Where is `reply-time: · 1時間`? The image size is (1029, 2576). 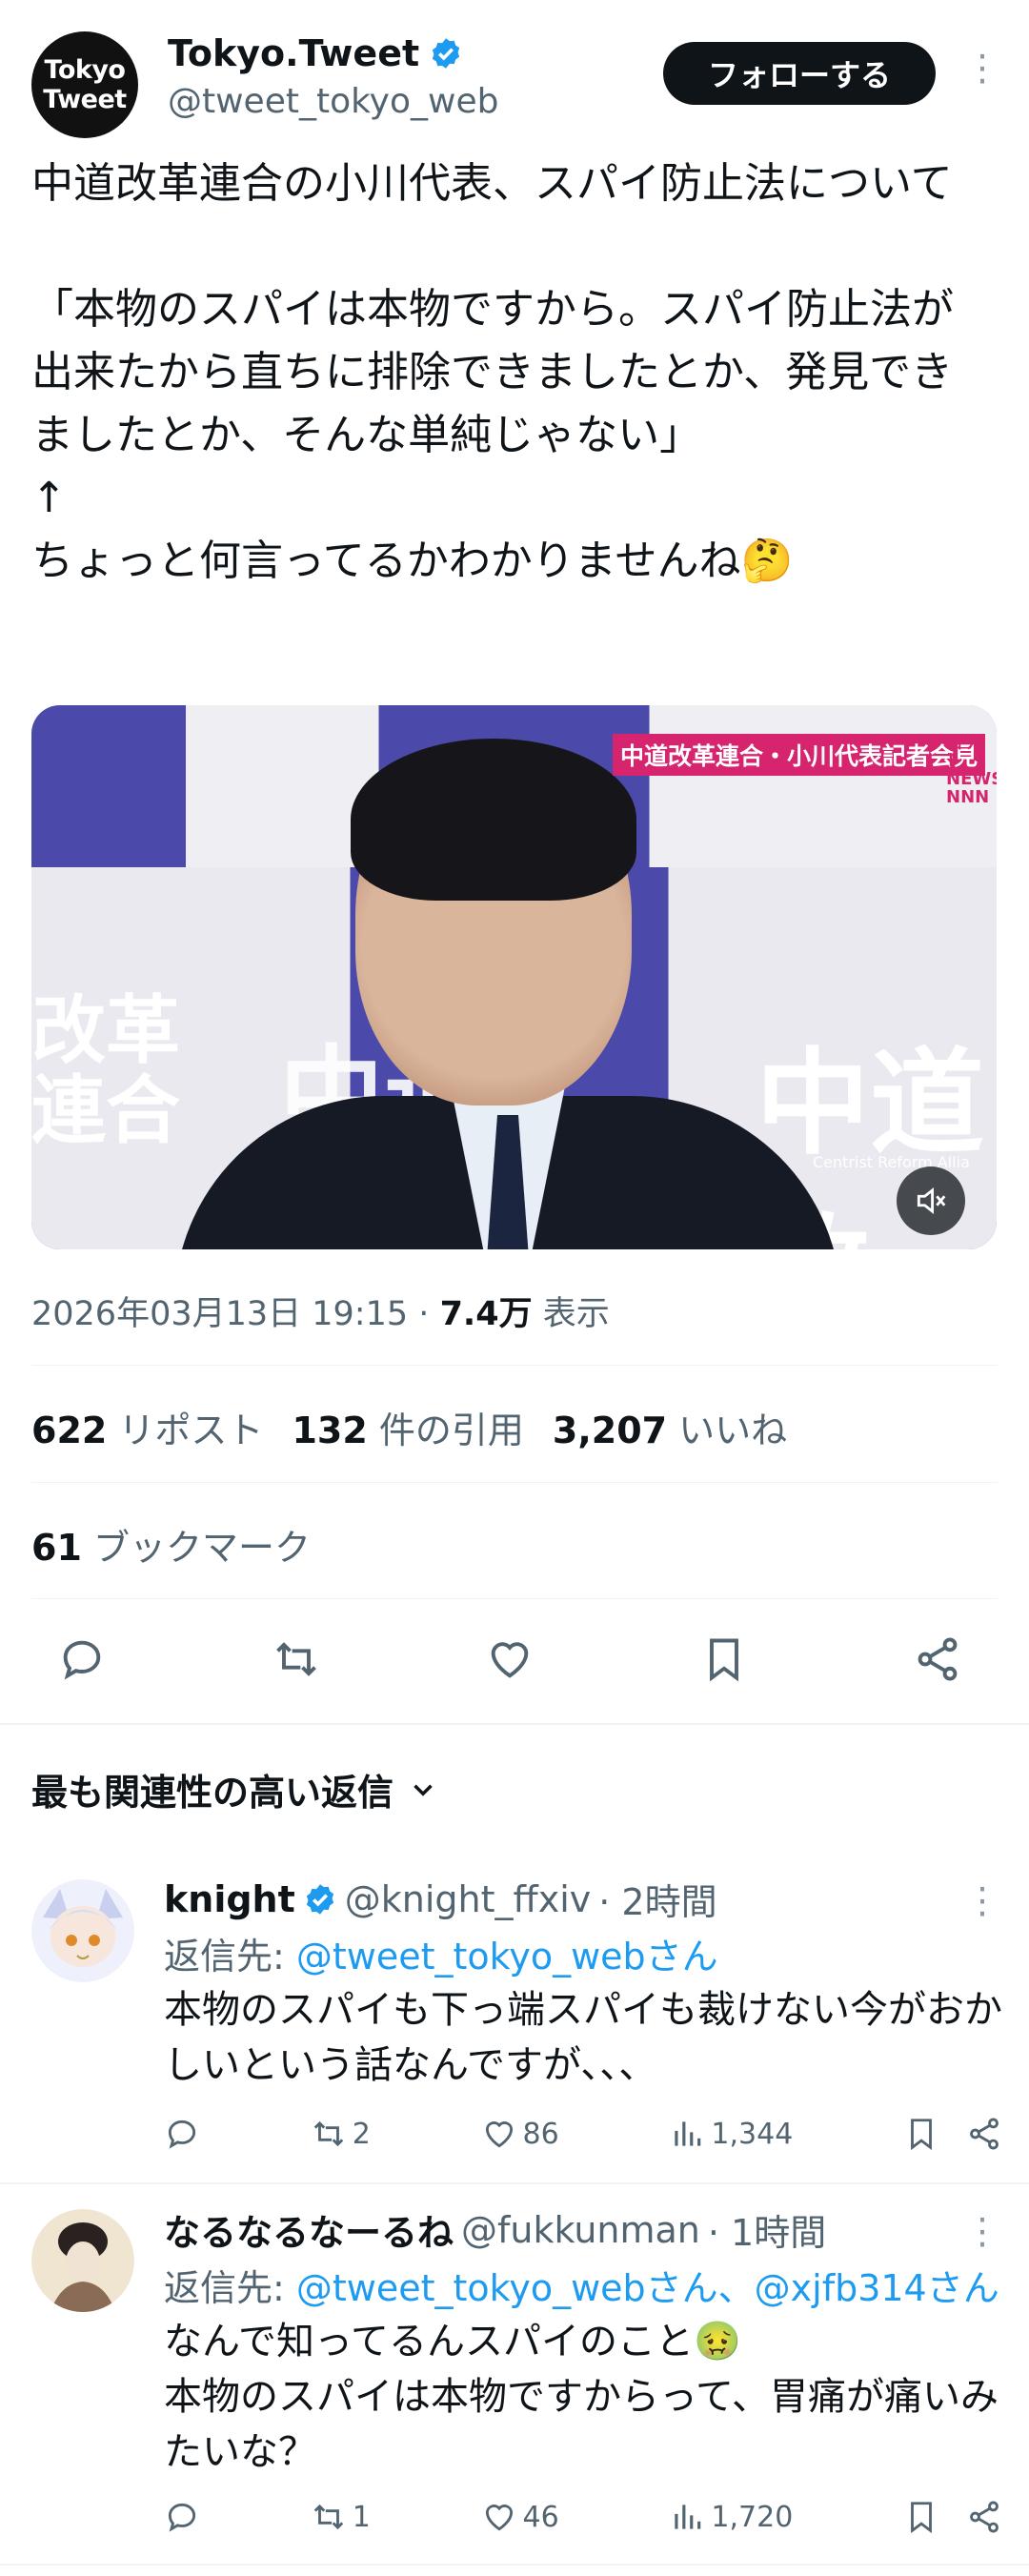 reply-time: · 1時間 is located at coordinates (767, 2229).